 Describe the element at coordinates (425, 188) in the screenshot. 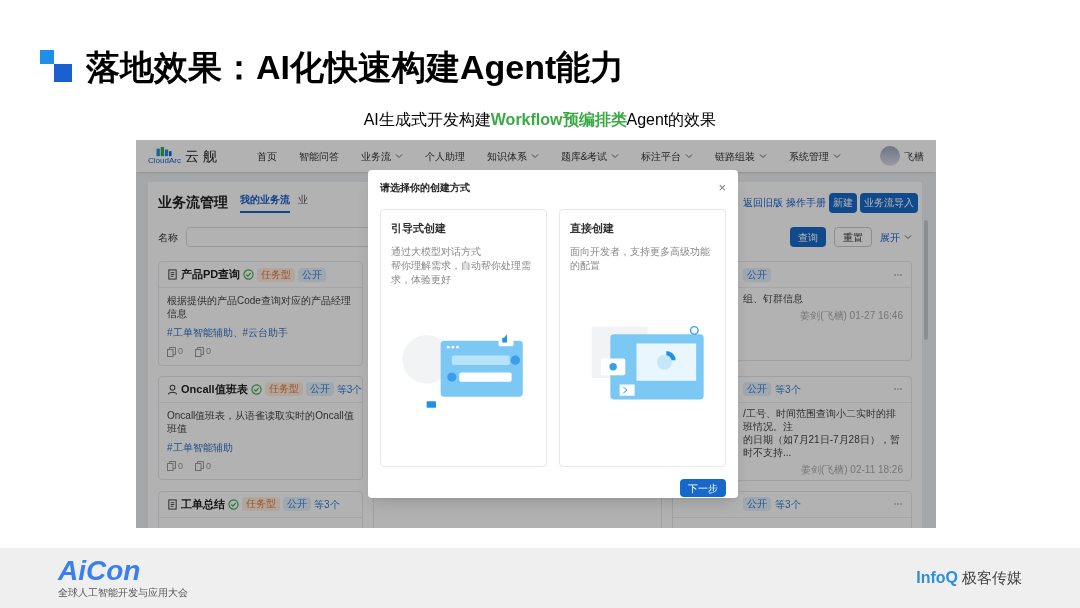

I see `dialog-title: 请选择你的创建方式` at that location.